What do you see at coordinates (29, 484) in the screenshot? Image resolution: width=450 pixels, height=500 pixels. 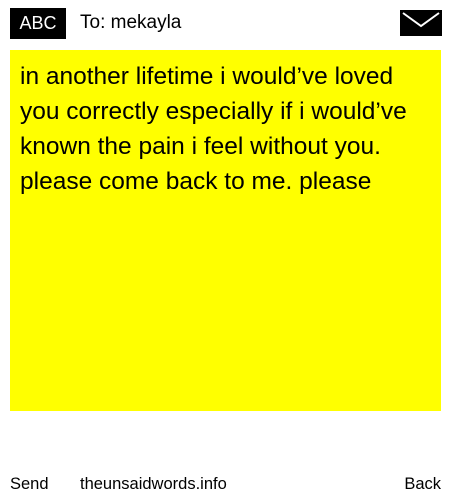 I see `send-button: Send` at bounding box center [29, 484].